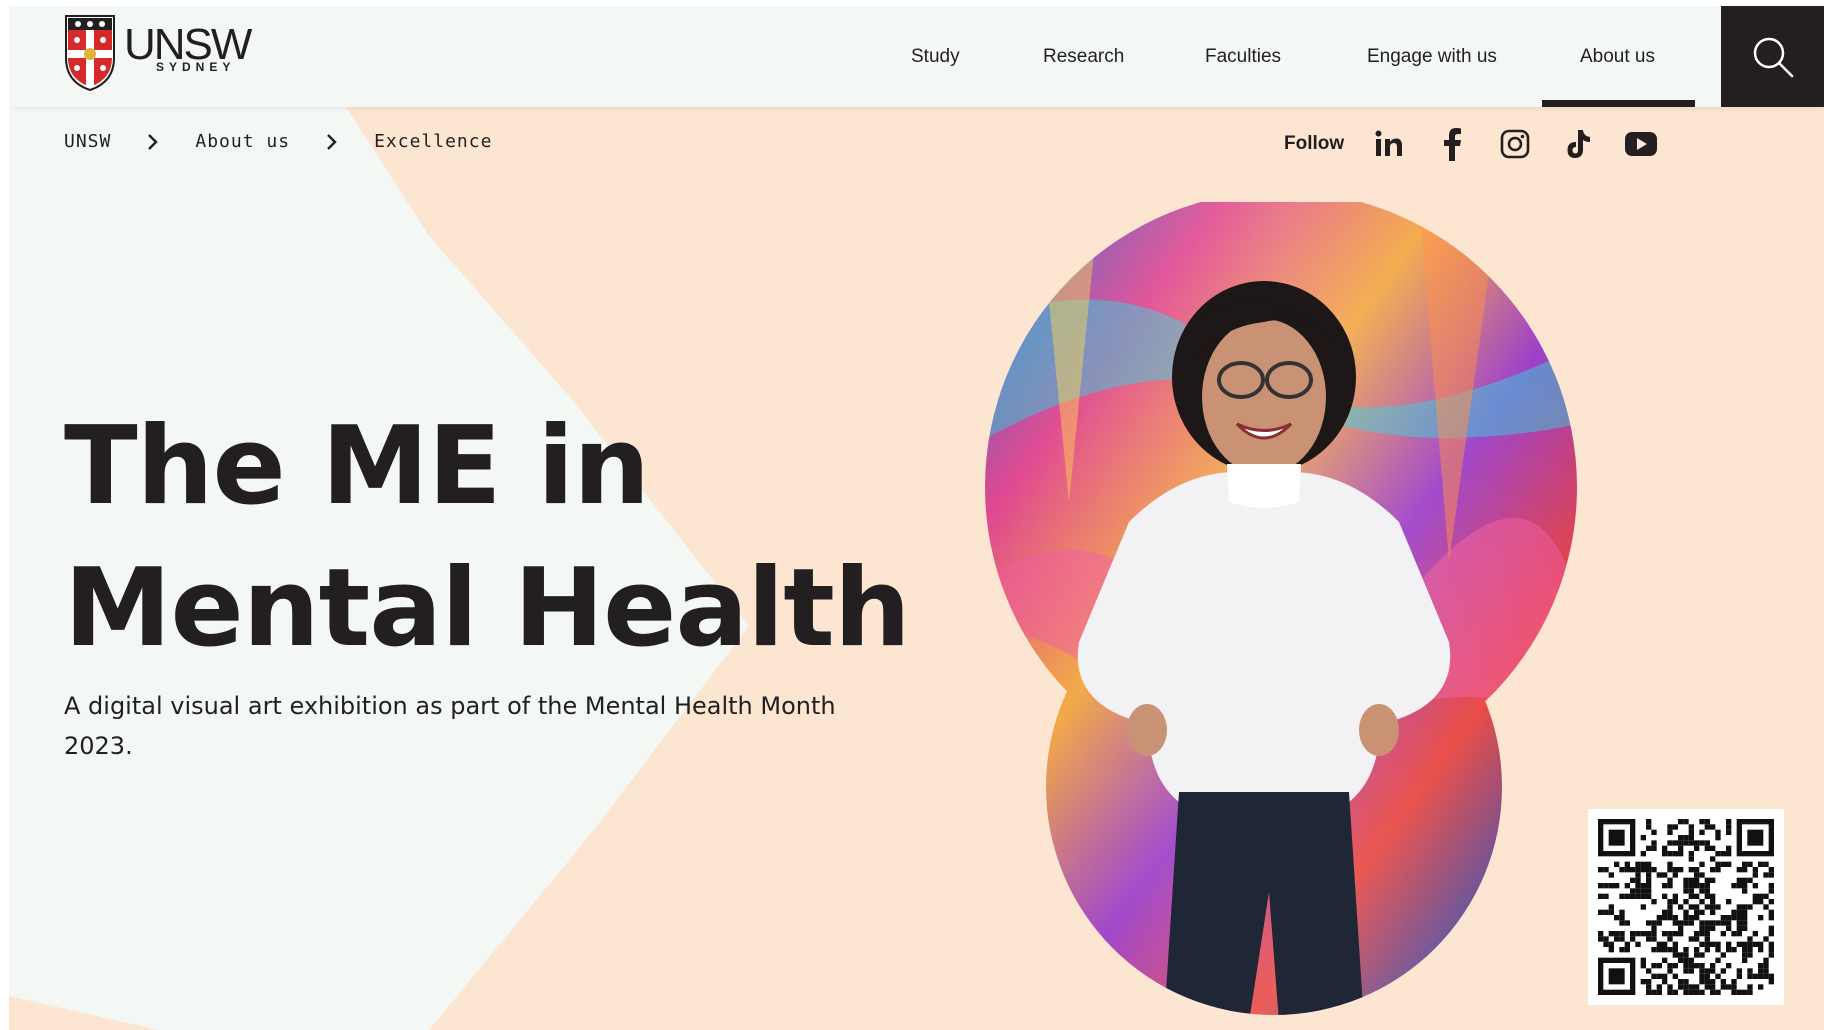  Describe the element at coordinates (433, 141) in the screenshot. I see `breadcrumb-excellence: Excellence` at that location.